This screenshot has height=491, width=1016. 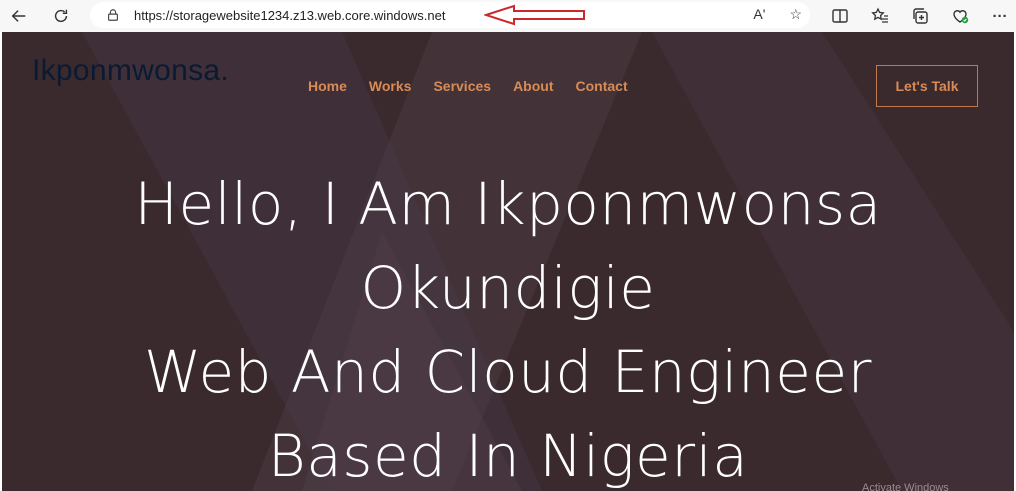 I want to click on nav-services: Services, so click(x=462, y=86).